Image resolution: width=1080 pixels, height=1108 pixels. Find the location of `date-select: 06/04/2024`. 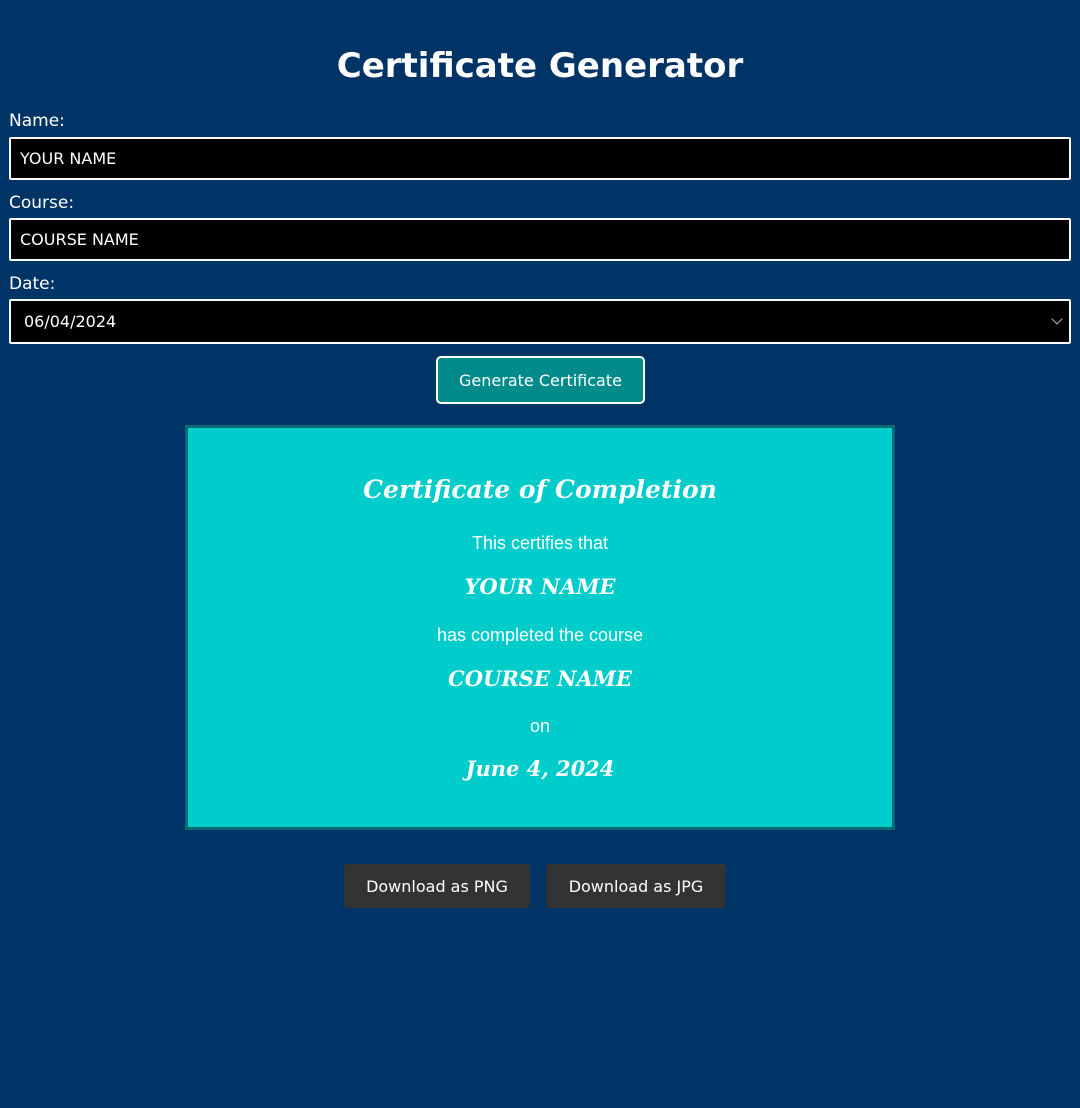

date-select: 06/04/2024 is located at coordinates (540, 321).